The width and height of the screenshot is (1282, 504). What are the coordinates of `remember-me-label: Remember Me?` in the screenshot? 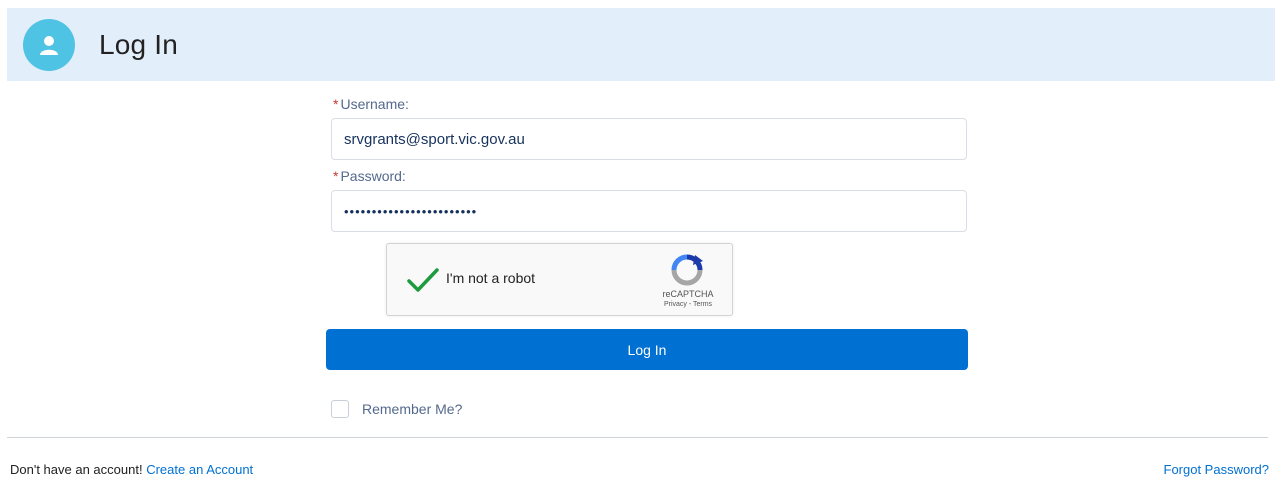 It's located at (412, 409).